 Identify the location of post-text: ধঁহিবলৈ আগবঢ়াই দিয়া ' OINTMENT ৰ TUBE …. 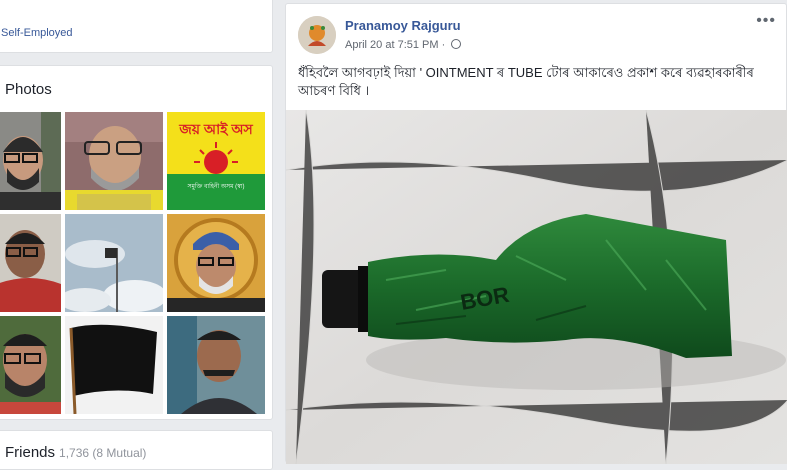
(526, 81).